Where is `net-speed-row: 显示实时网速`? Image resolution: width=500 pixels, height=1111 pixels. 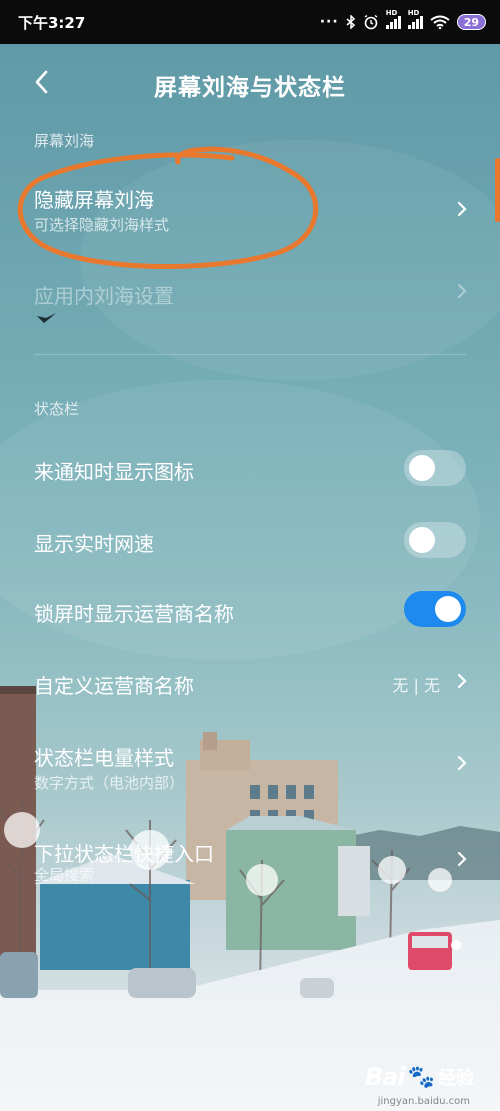 net-speed-row: 显示实时网速 is located at coordinates (250, 540).